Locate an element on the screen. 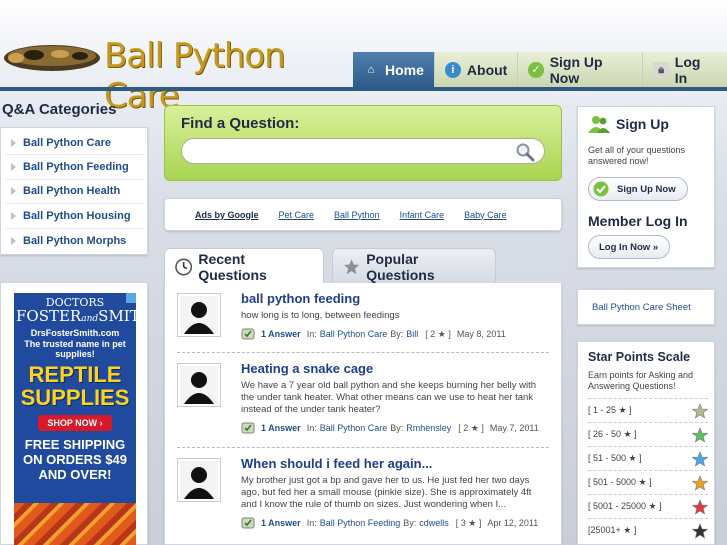  category-item: Ball Python Care is located at coordinates (74, 143).